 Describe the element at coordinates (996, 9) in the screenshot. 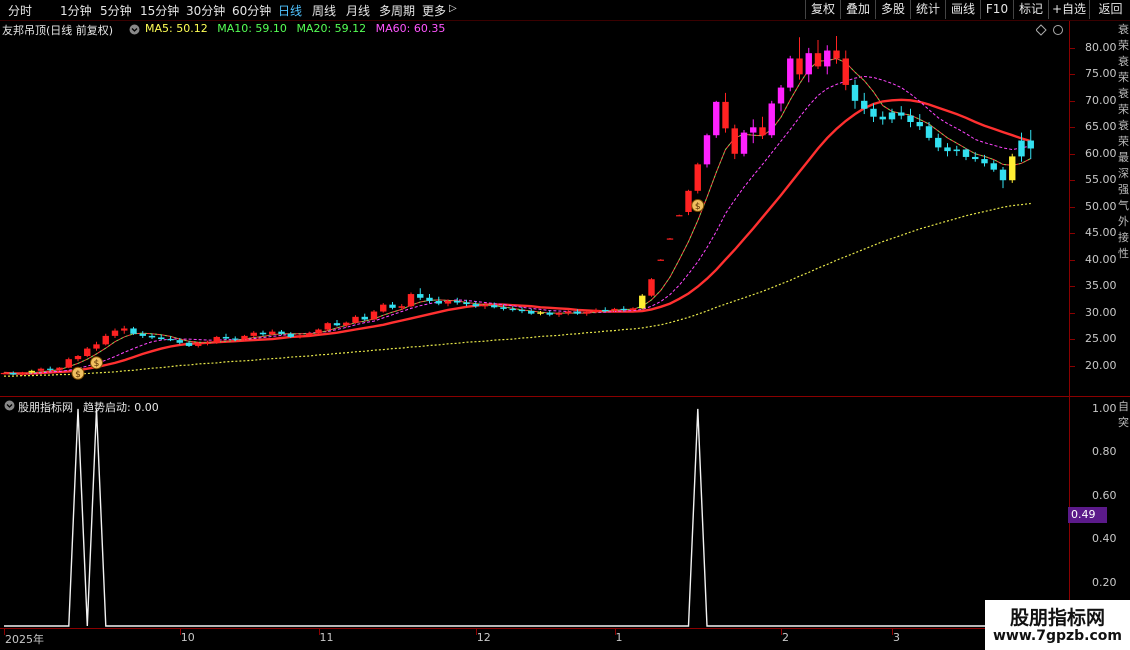

I see `f10-button: F10` at that location.